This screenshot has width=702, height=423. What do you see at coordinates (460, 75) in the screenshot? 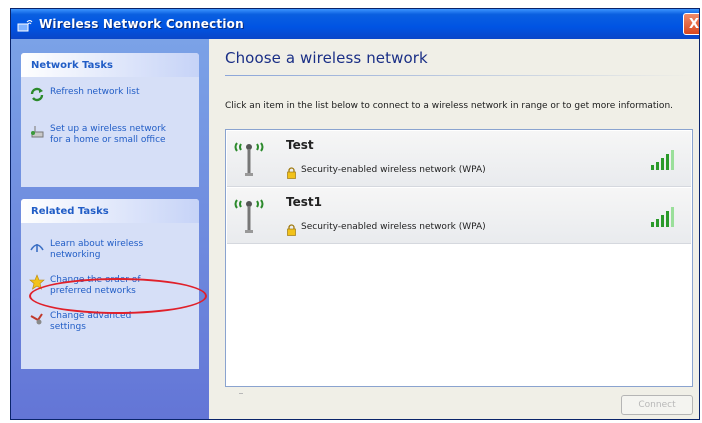
I see `heading-divider` at bounding box center [460, 75].